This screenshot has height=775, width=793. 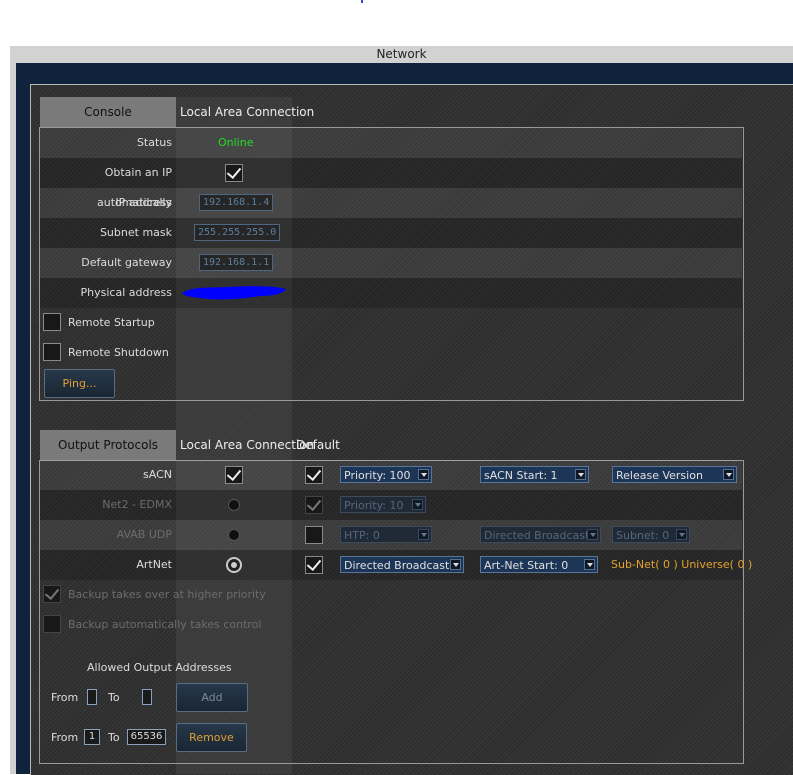 What do you see at coordinates (386, 534) in the screenshot?
I see `avab-htp-select: HTP: 0` at bounding box center [386, 534].